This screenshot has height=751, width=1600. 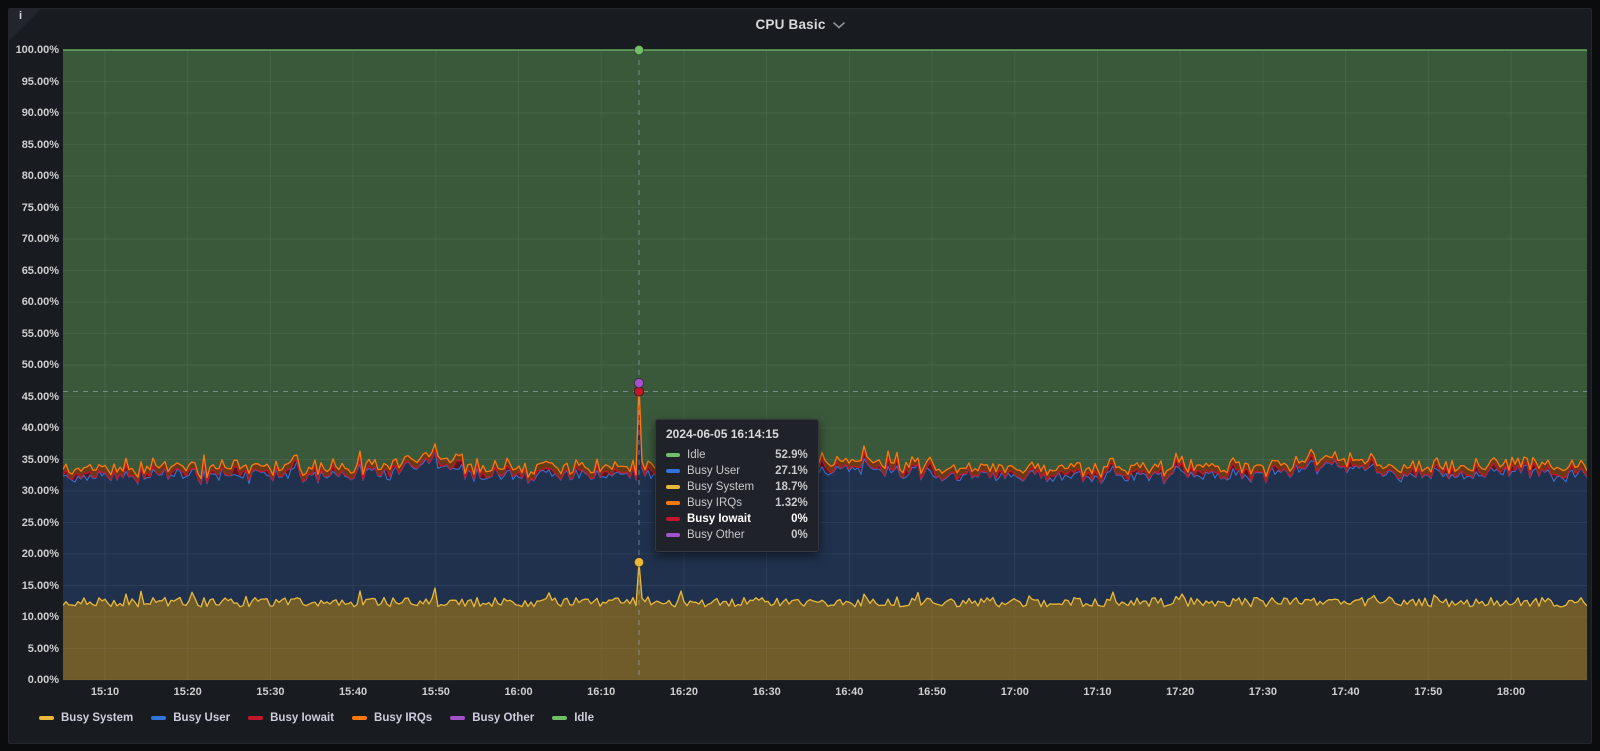 What do you see at coordinates (721, 487) in the screenshot?
I see `tooltip-series-label: Busy System` at bounding box center [721, 487].